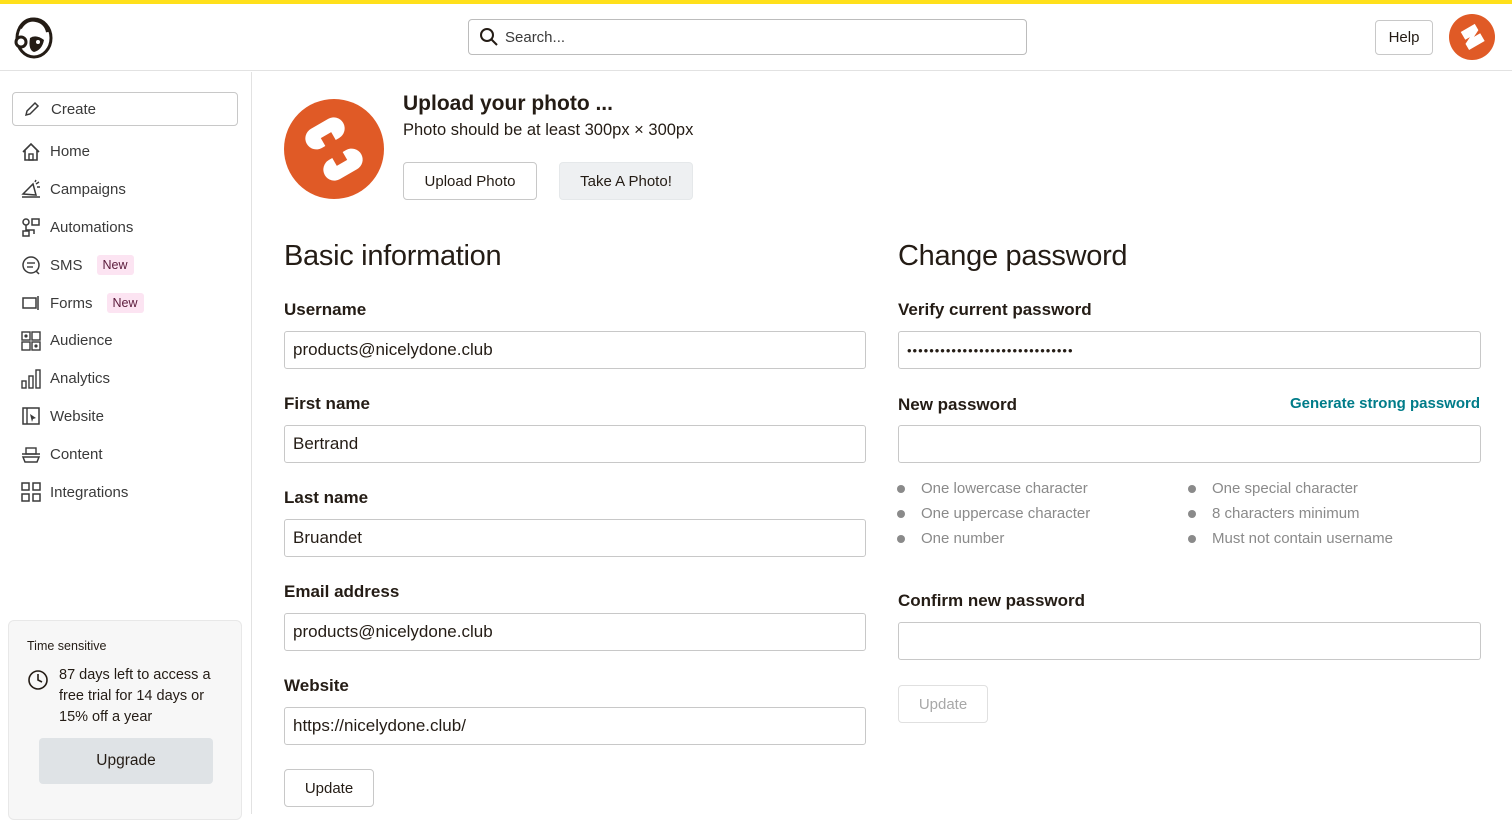 The height and width of the screenshot is (820, 1512). I want to click on basic-update-button: Update, so click(329, 788).